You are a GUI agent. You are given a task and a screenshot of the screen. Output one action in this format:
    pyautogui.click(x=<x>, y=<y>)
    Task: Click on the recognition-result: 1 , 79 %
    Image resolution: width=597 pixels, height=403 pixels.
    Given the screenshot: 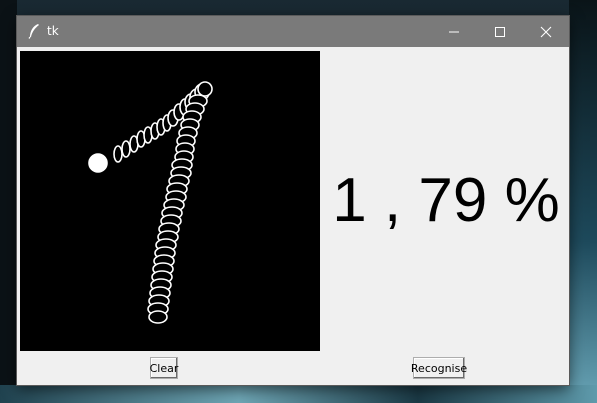 What is the action you would take?
    pyautogui.click(x=446, y=200)
    